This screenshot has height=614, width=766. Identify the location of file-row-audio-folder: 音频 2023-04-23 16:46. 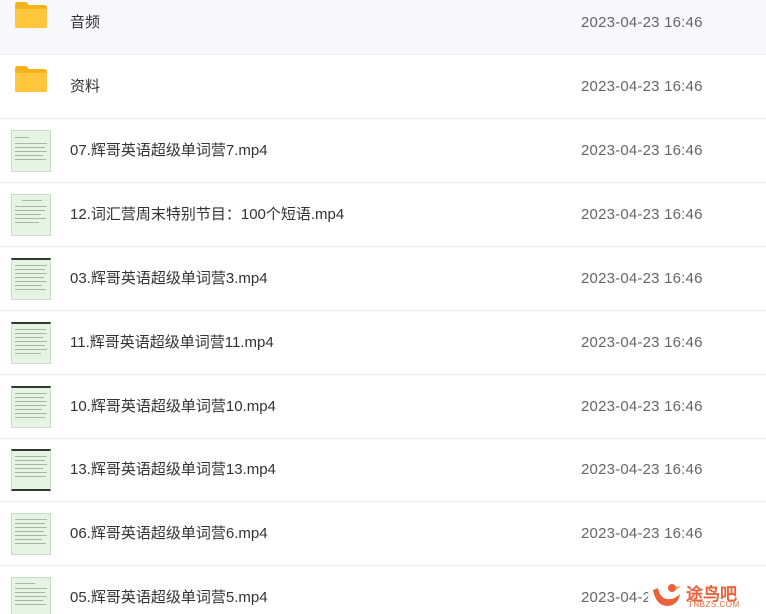
(383, 27).